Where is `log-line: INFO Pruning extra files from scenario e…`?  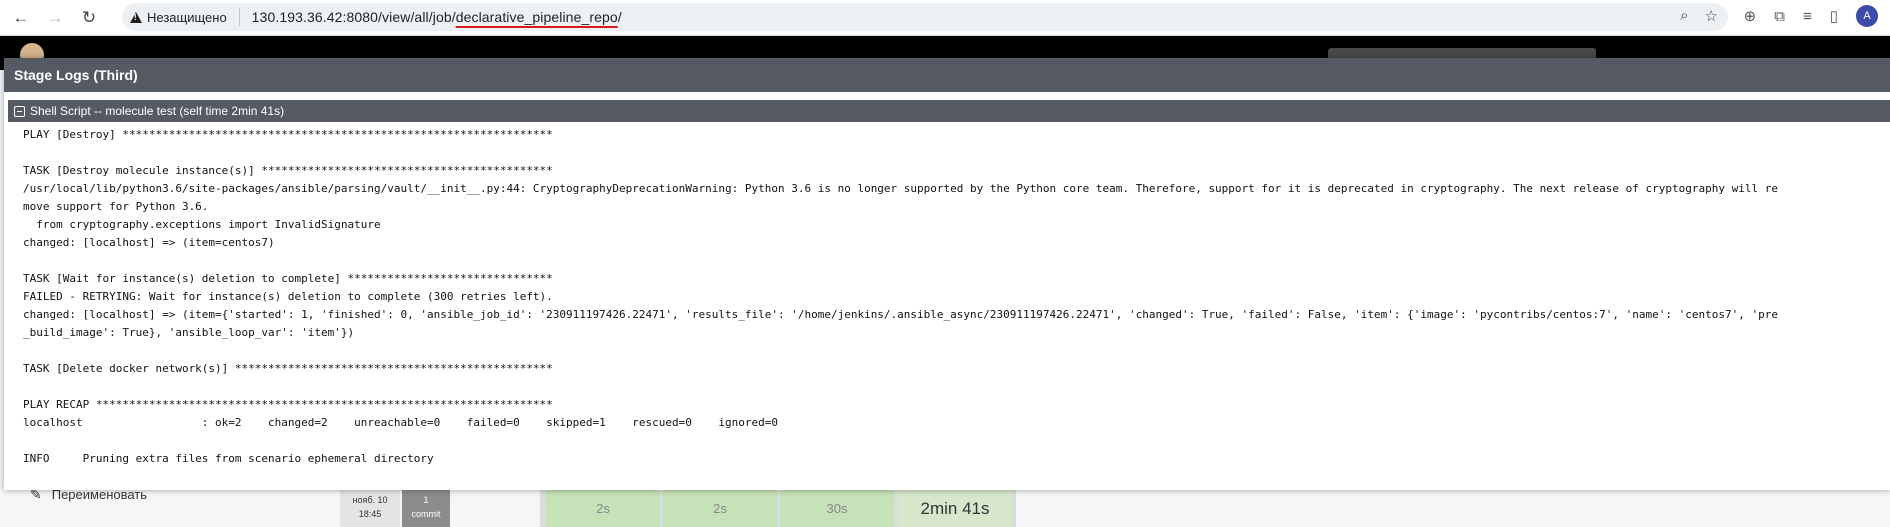 log-line: INFO Pruning extra files from scenario e… is located at coordinates (228, 458).